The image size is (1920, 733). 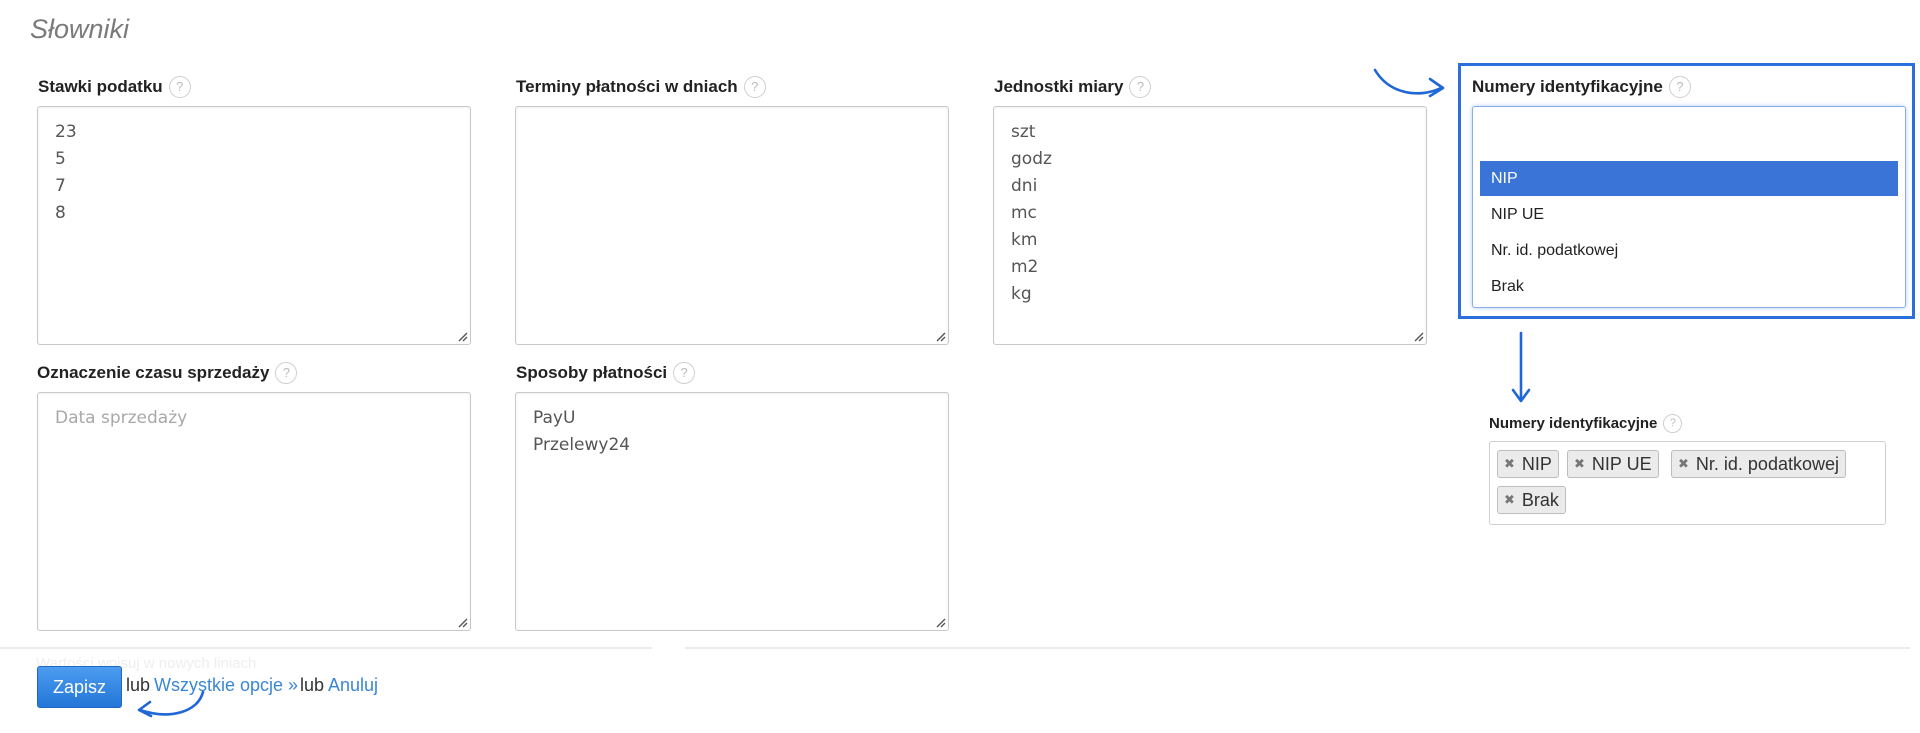 What do you see at coordinates (1408, 81) in the screenshot?
I see `curved-arrow-right-icon` at bounding box center [1408, 81].